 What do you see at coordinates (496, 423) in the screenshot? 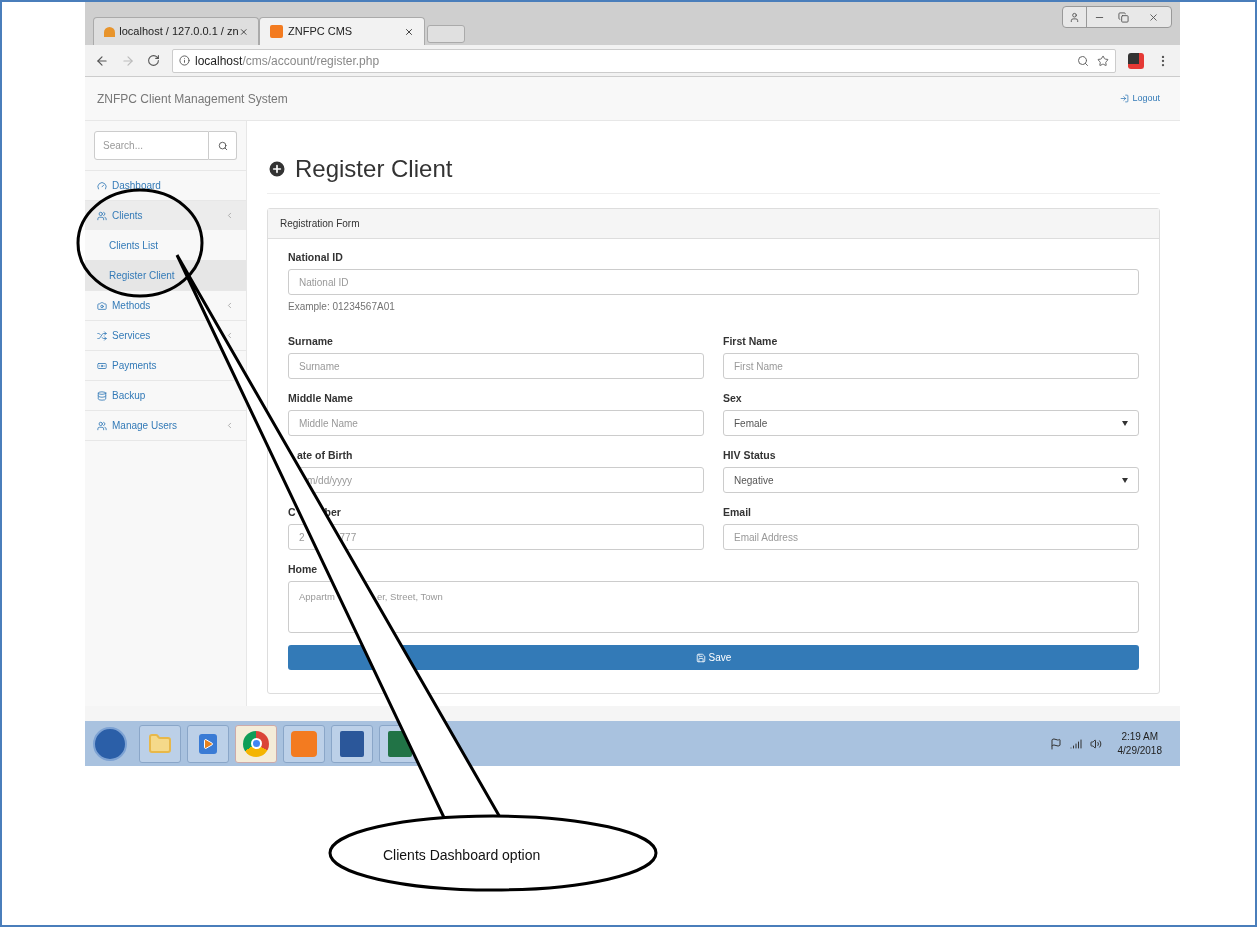
I see `input-field: Middle Name` at bounding box center [496, 423].